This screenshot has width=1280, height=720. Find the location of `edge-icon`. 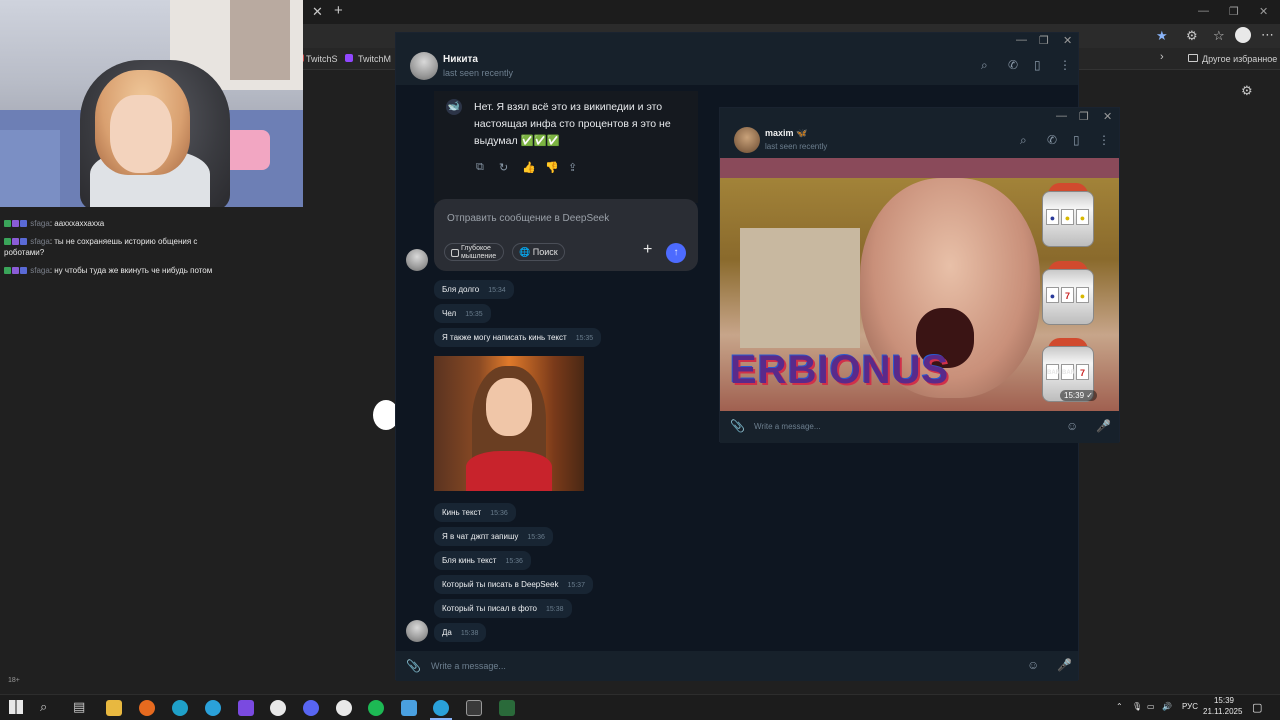

edge-icon is located at coordinates (180, 708).